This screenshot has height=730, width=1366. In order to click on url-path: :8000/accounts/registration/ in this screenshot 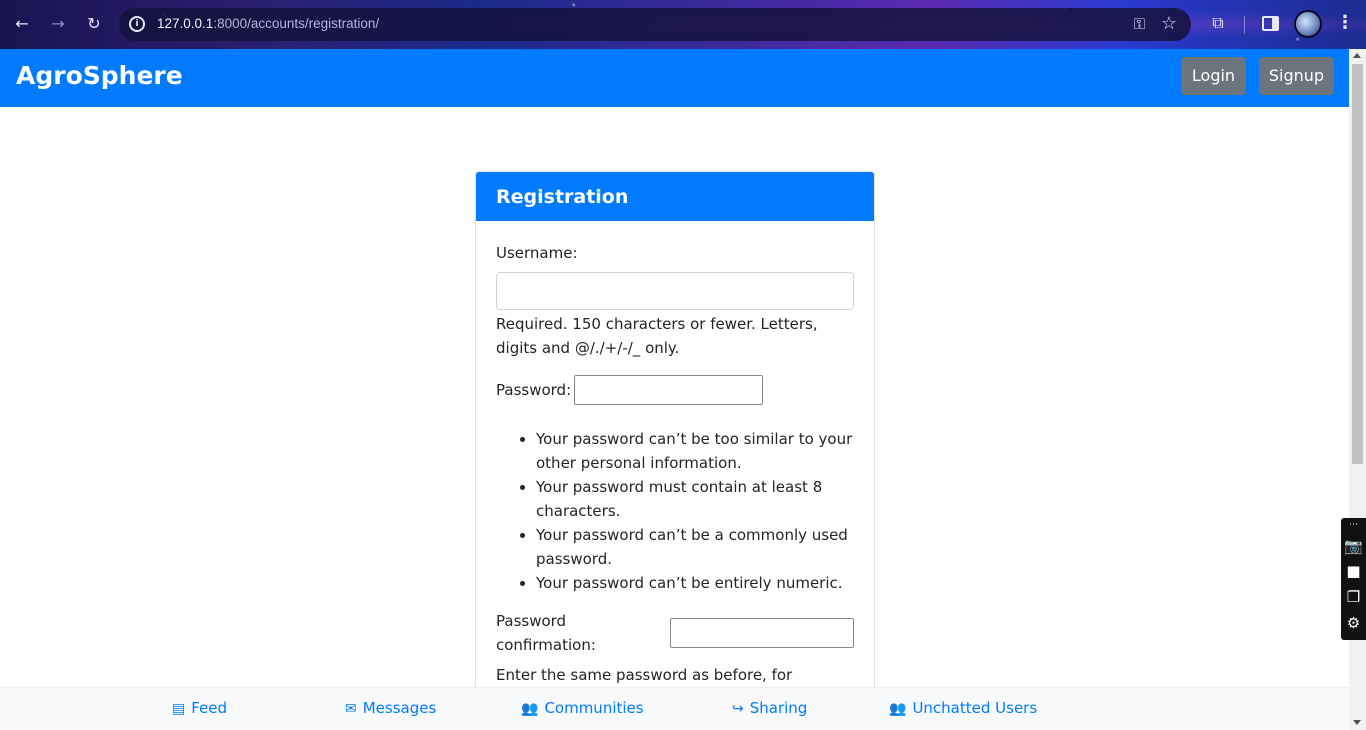, I will do `click(296, 23)`.